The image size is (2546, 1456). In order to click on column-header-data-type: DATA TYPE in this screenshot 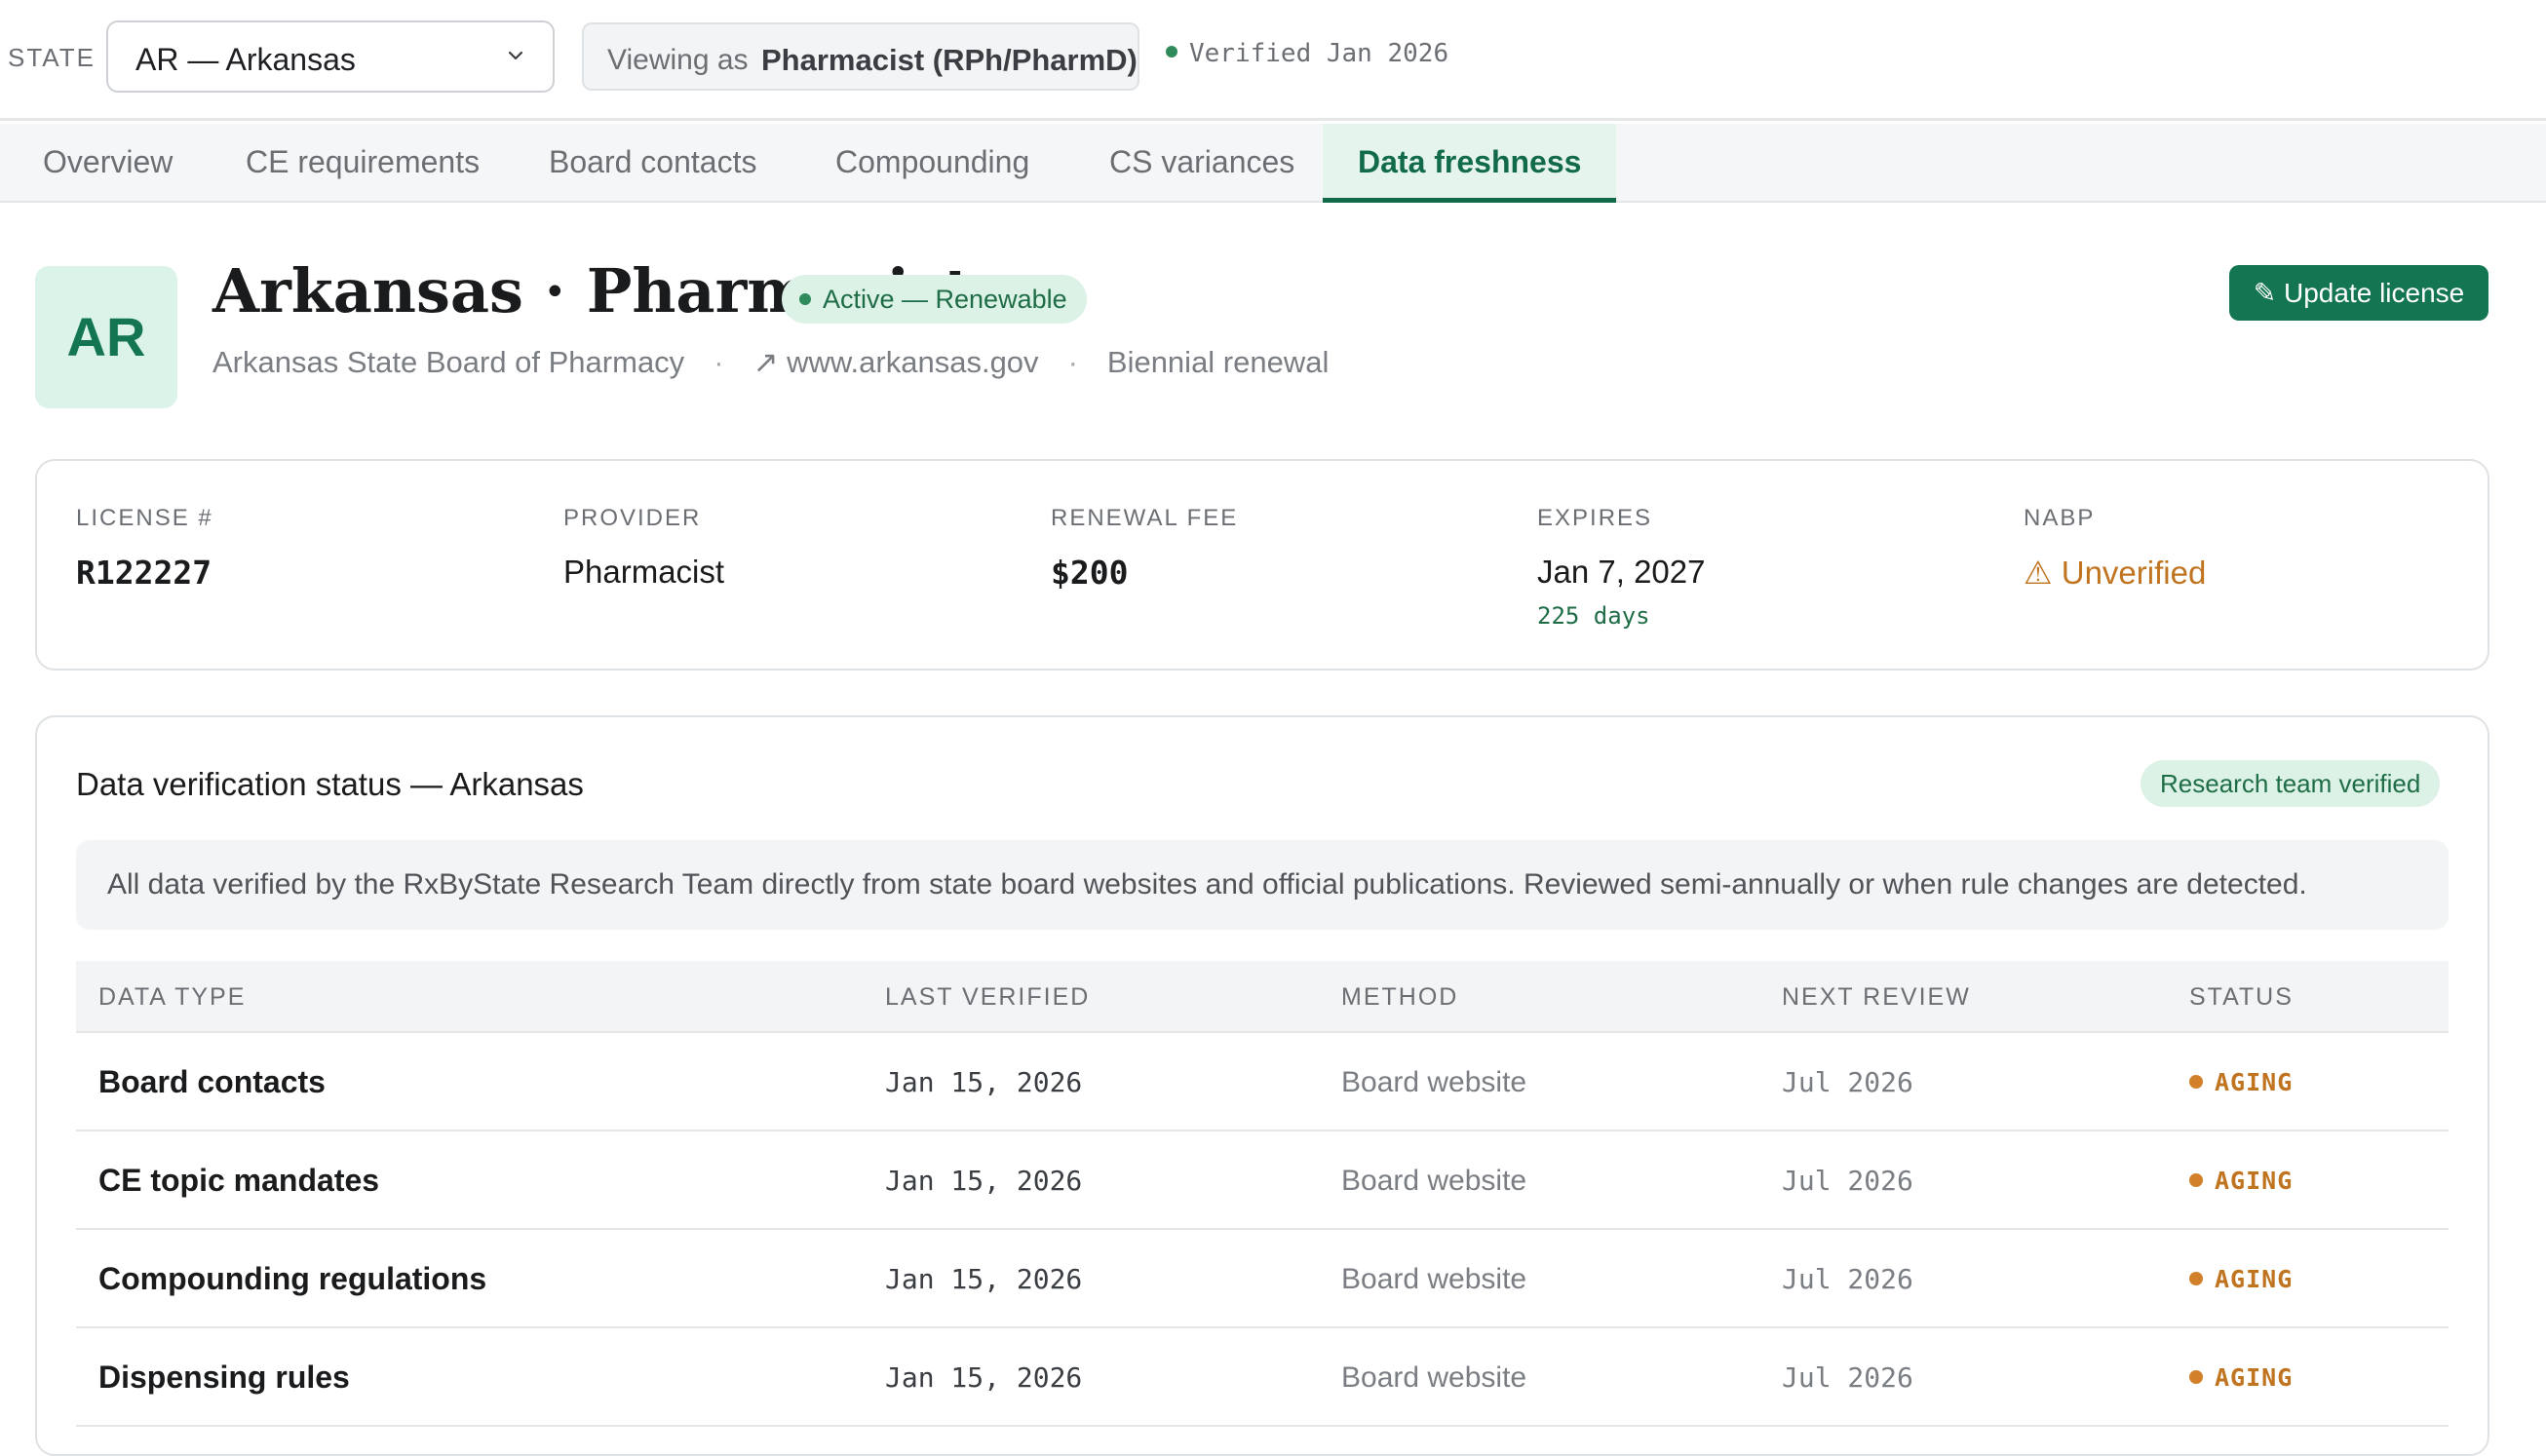, I will do `click(172, 997)`.